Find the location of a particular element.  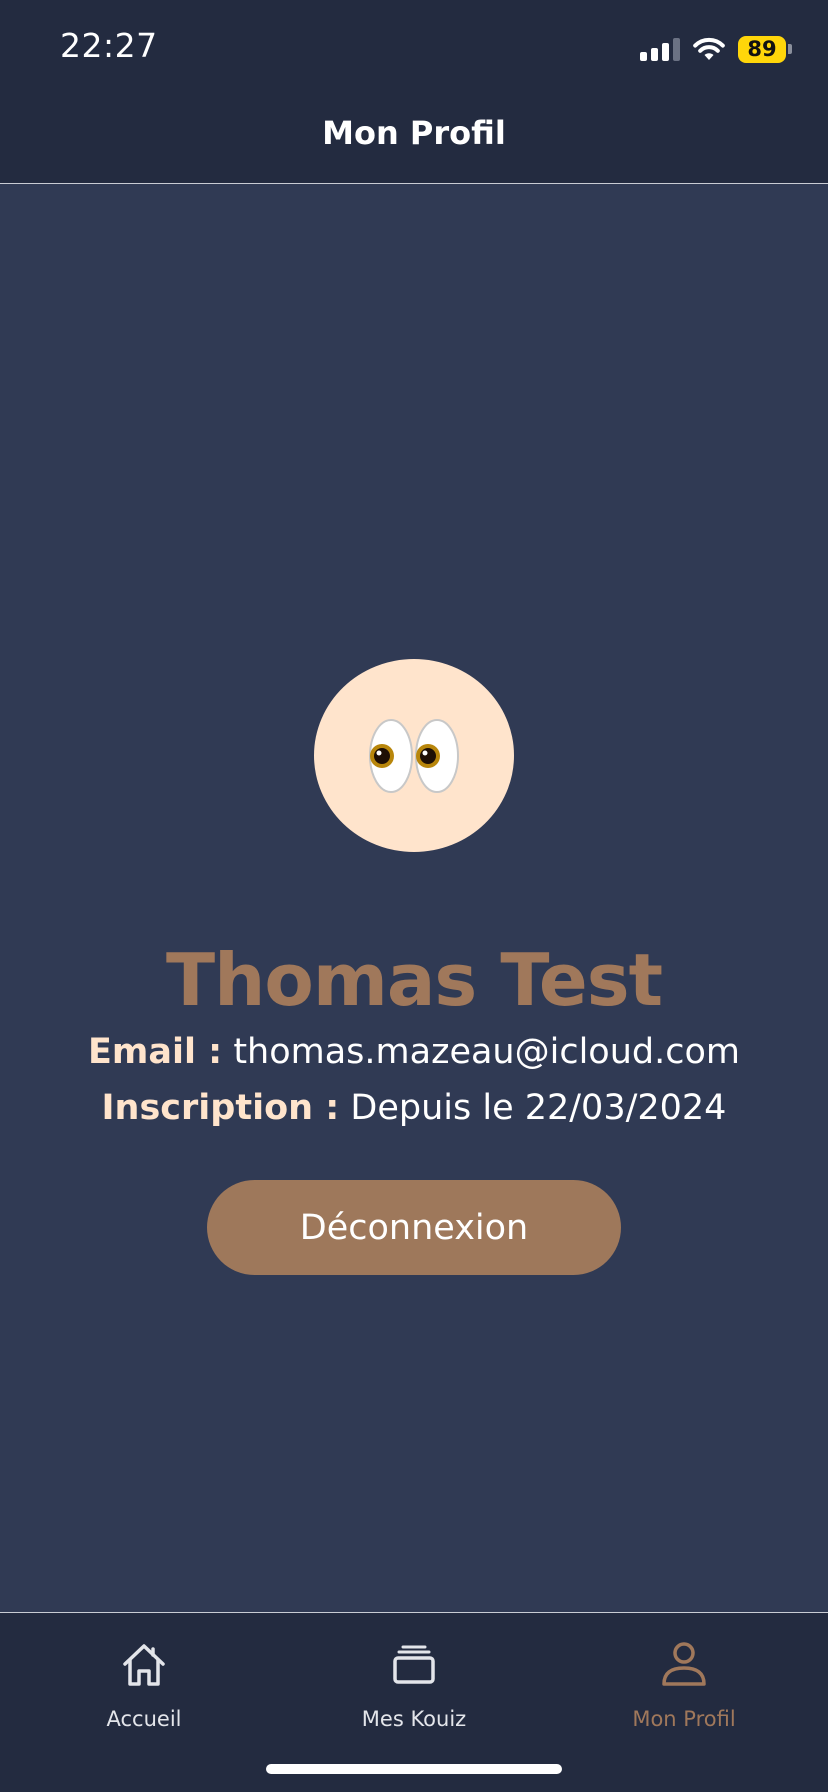

wifi-icon is located at coordinates (709, 48).